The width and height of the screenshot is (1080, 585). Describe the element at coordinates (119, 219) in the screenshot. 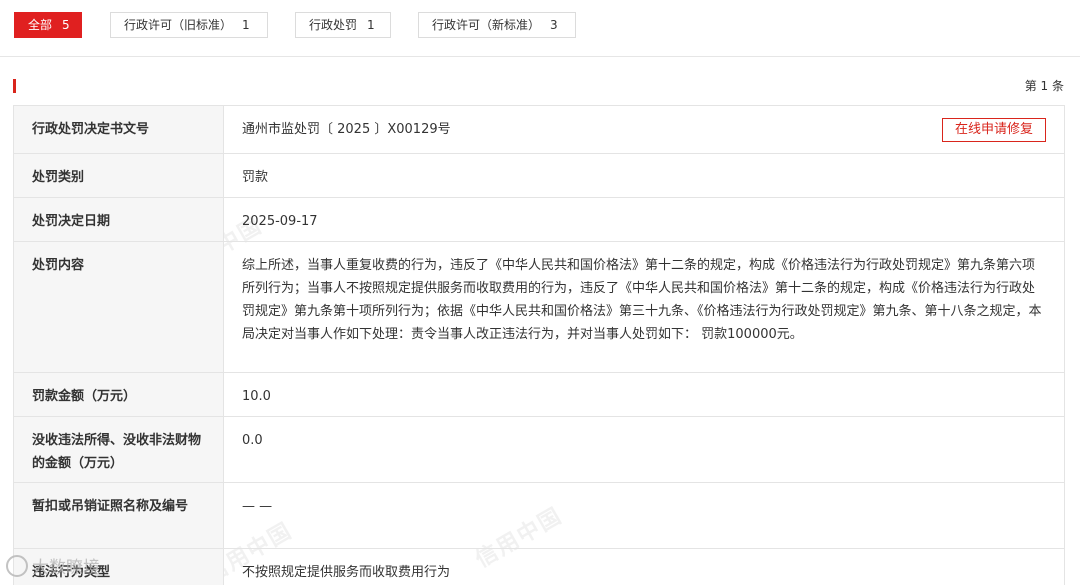

I see `row-label: 处罚决定日期` at that location.